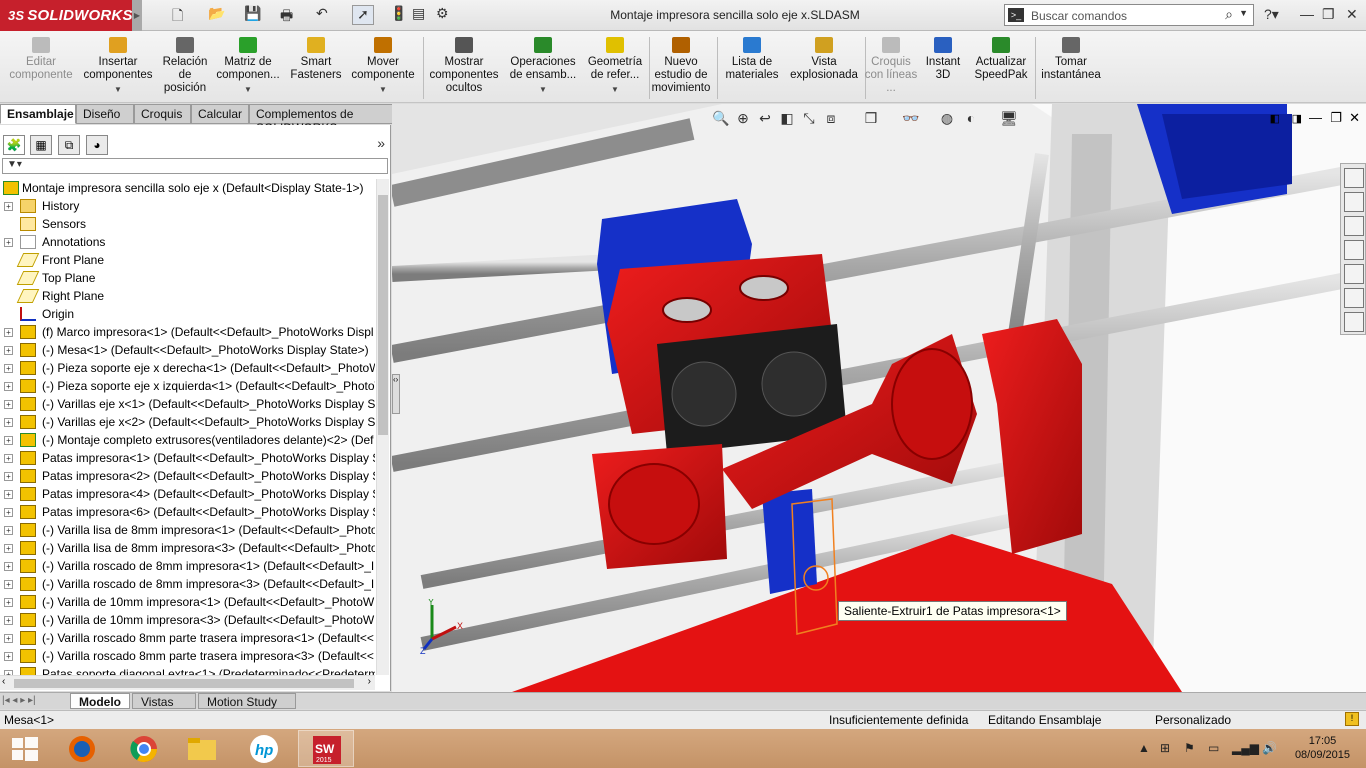 The width and height of the screenshot is (1366, 768). What do you see at coordinates (185, 68) in the screenshot?
I see `ribbon-button-2: Relación de posición` at bounding box center [185, 68].